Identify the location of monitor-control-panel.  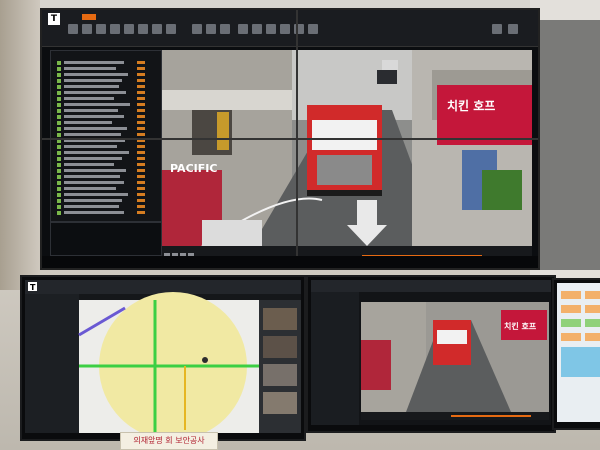
(576, 354).